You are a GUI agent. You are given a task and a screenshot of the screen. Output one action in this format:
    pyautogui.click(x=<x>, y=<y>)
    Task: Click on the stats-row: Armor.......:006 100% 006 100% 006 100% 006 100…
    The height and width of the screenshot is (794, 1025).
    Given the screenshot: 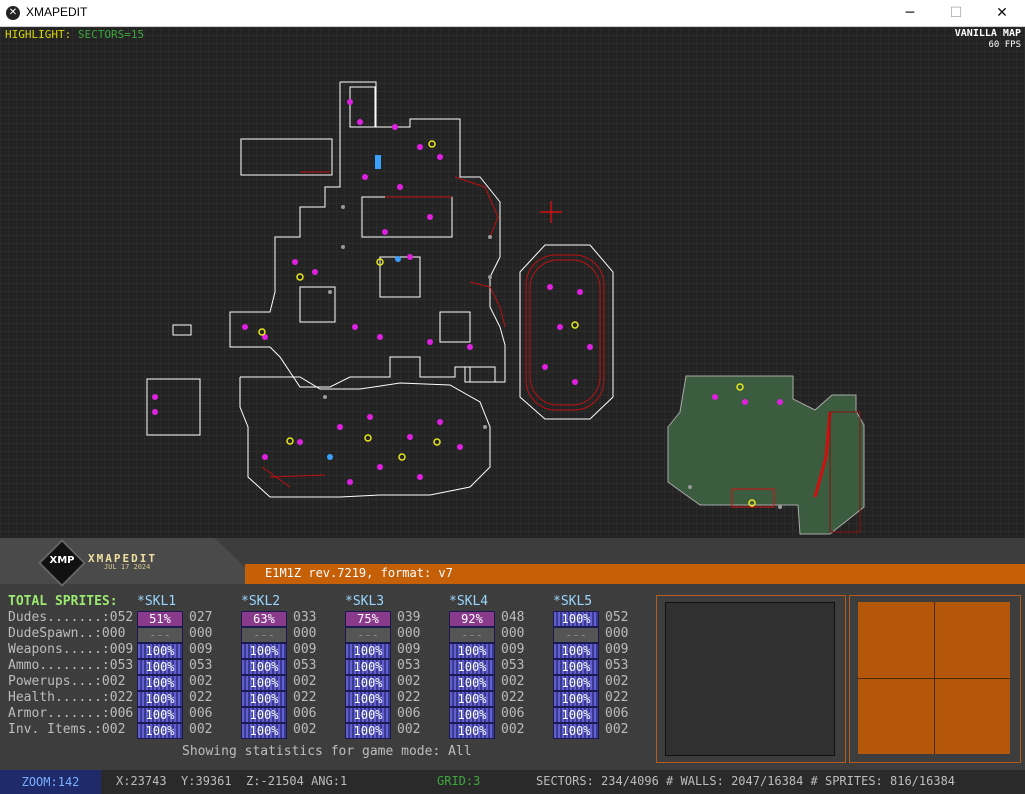 What is the action you would take?
    pyautogui.click(x=328, y=714)
    